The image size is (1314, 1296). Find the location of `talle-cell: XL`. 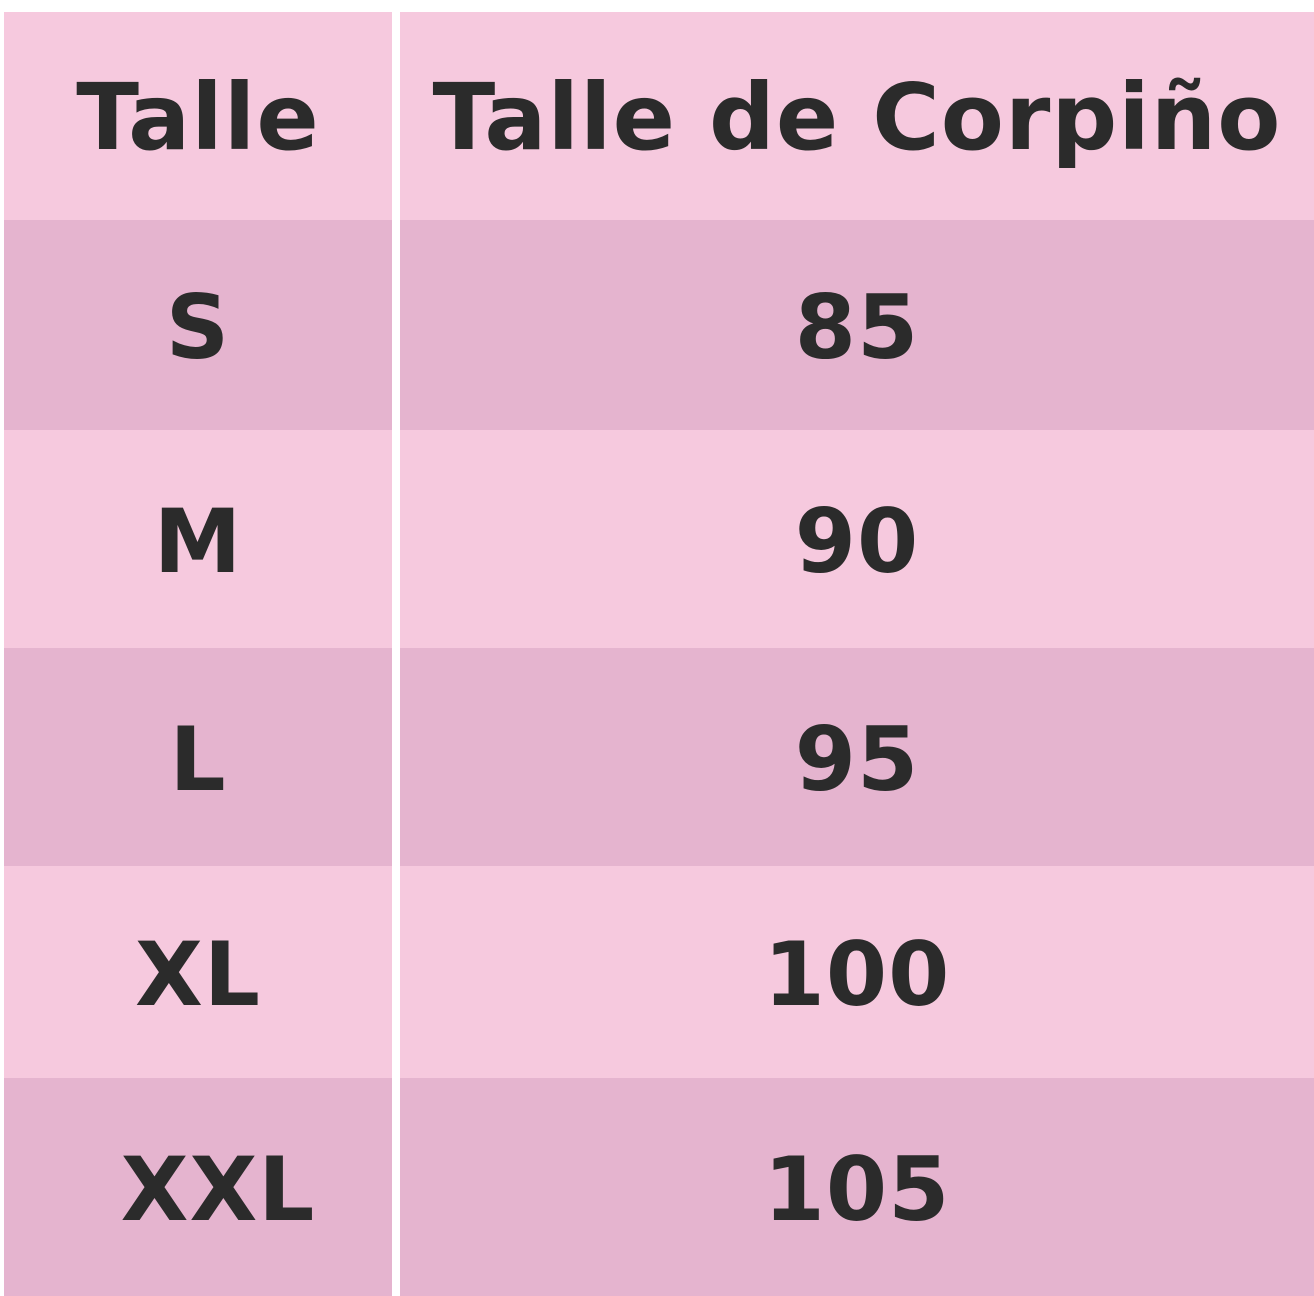

talle-cell: XL is located at coordinates (198, 972).